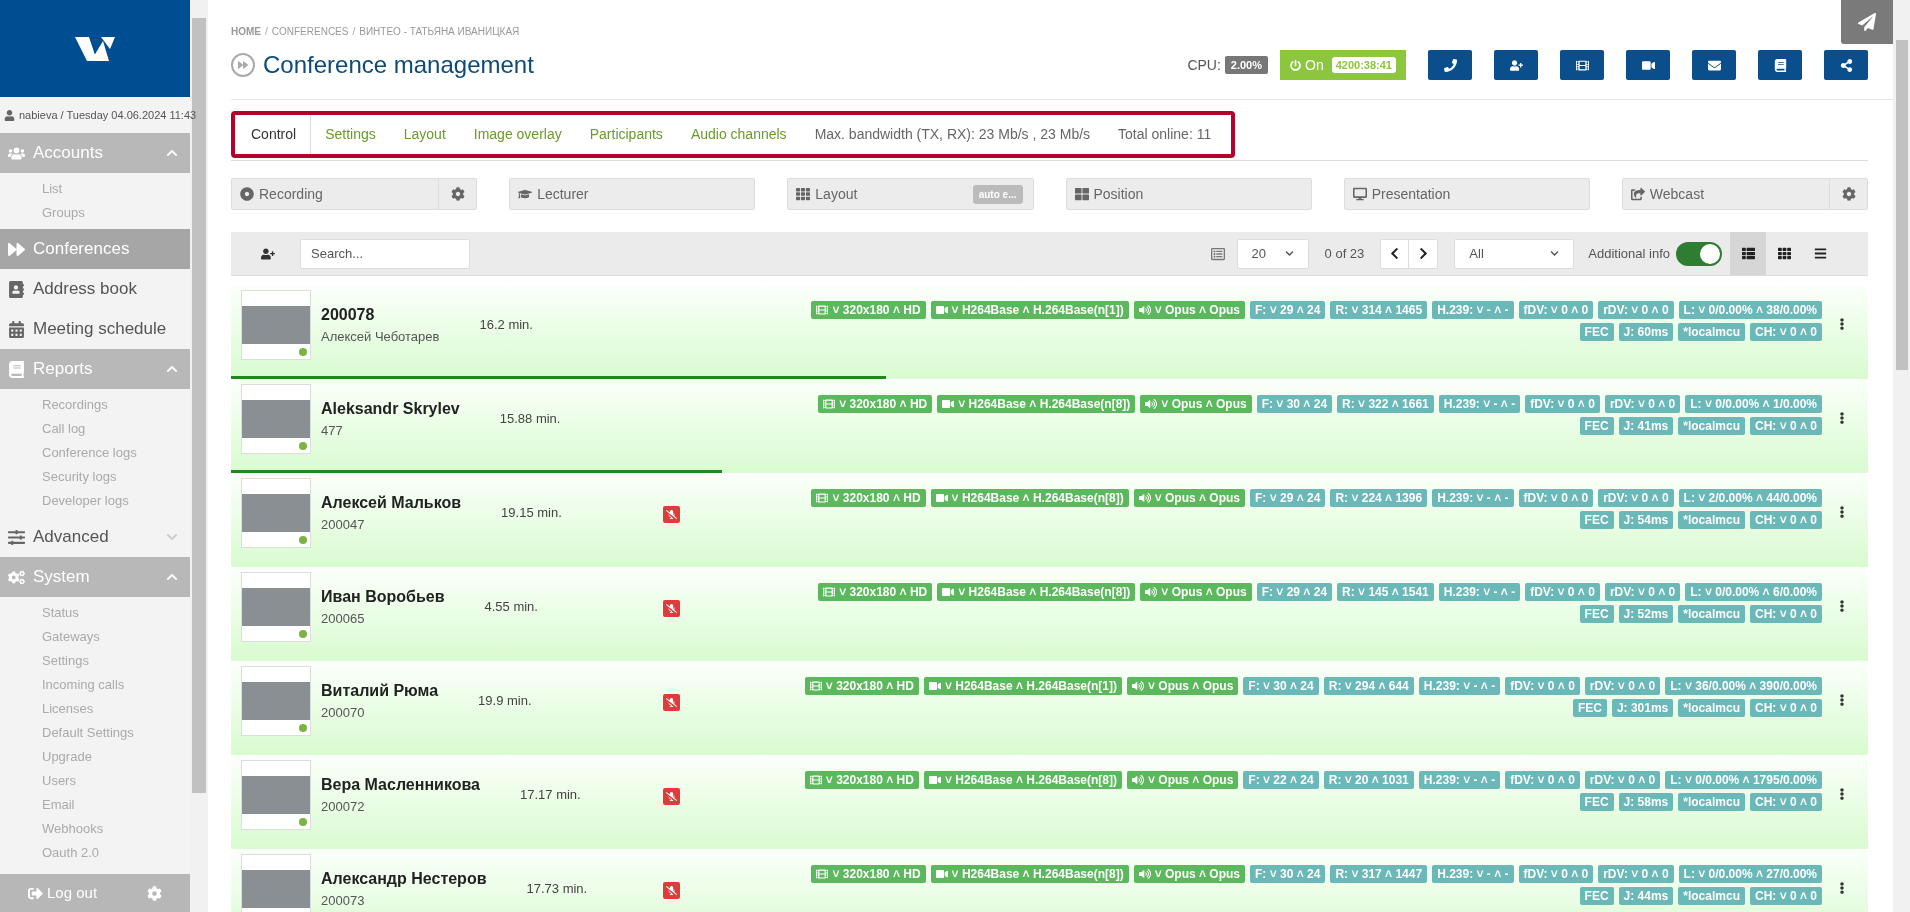 Image resolution: width=1910 pixels, height=912 pixels. I want to click on sidebar-subitem: Webhooks, so click(95, 829).